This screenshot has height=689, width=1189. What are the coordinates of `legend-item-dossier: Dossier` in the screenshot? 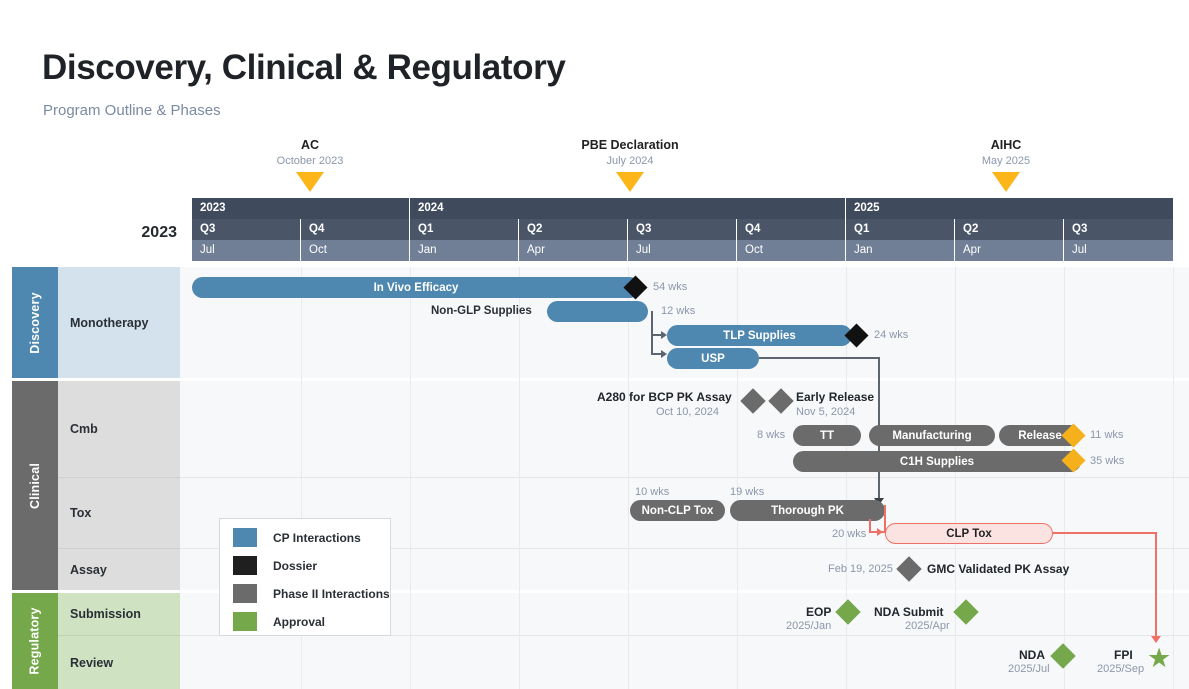 It's located at (275, 565).